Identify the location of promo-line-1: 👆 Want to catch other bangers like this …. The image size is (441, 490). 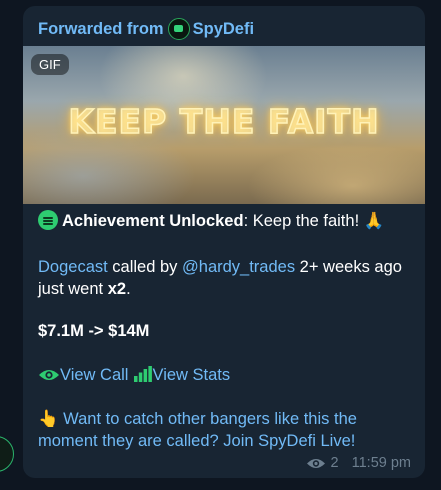
(197, 419).